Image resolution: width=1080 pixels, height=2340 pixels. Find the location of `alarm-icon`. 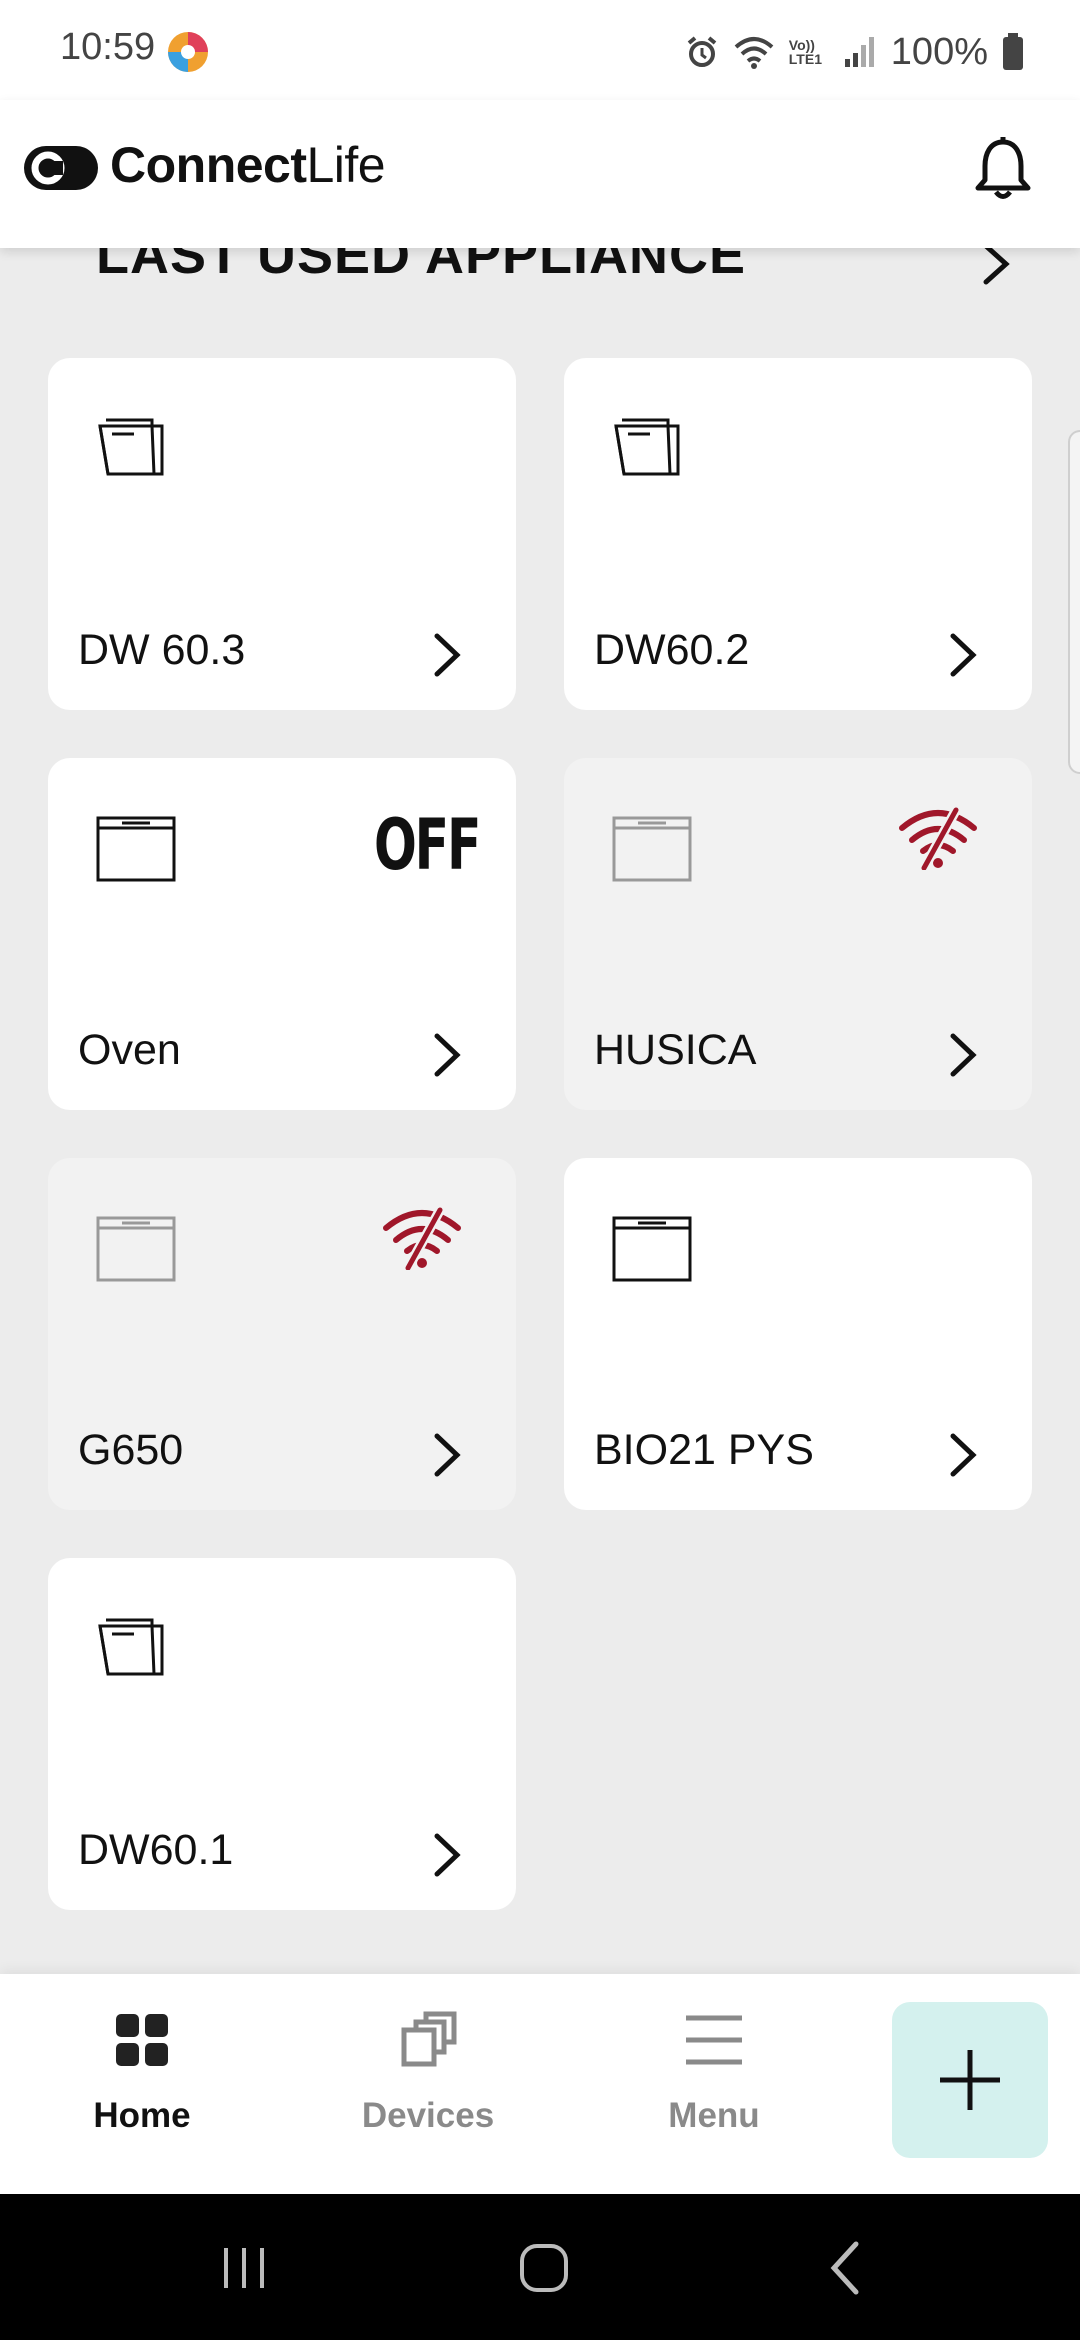

alarm-icon is located at coordinates (702, 51).